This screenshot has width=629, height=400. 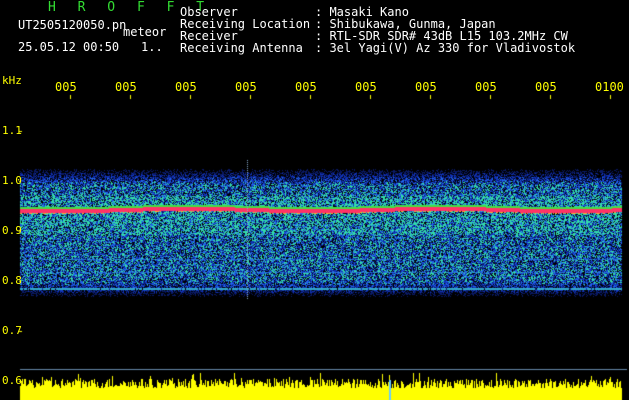 What do you see at coordinates (72, 25) in the screenshot?
I see `filename-label: UT2505120050.pn` at bounding box center [72, 25].